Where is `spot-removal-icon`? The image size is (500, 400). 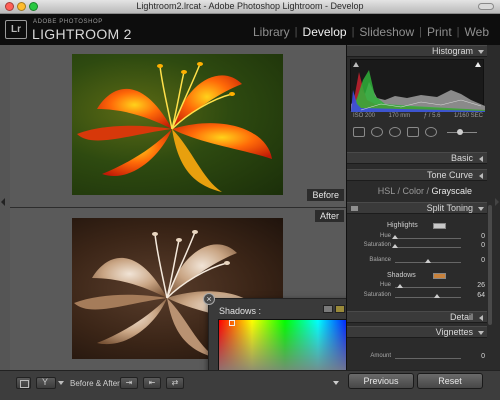 spot-removal-icon is located at coordinates (377, 132).